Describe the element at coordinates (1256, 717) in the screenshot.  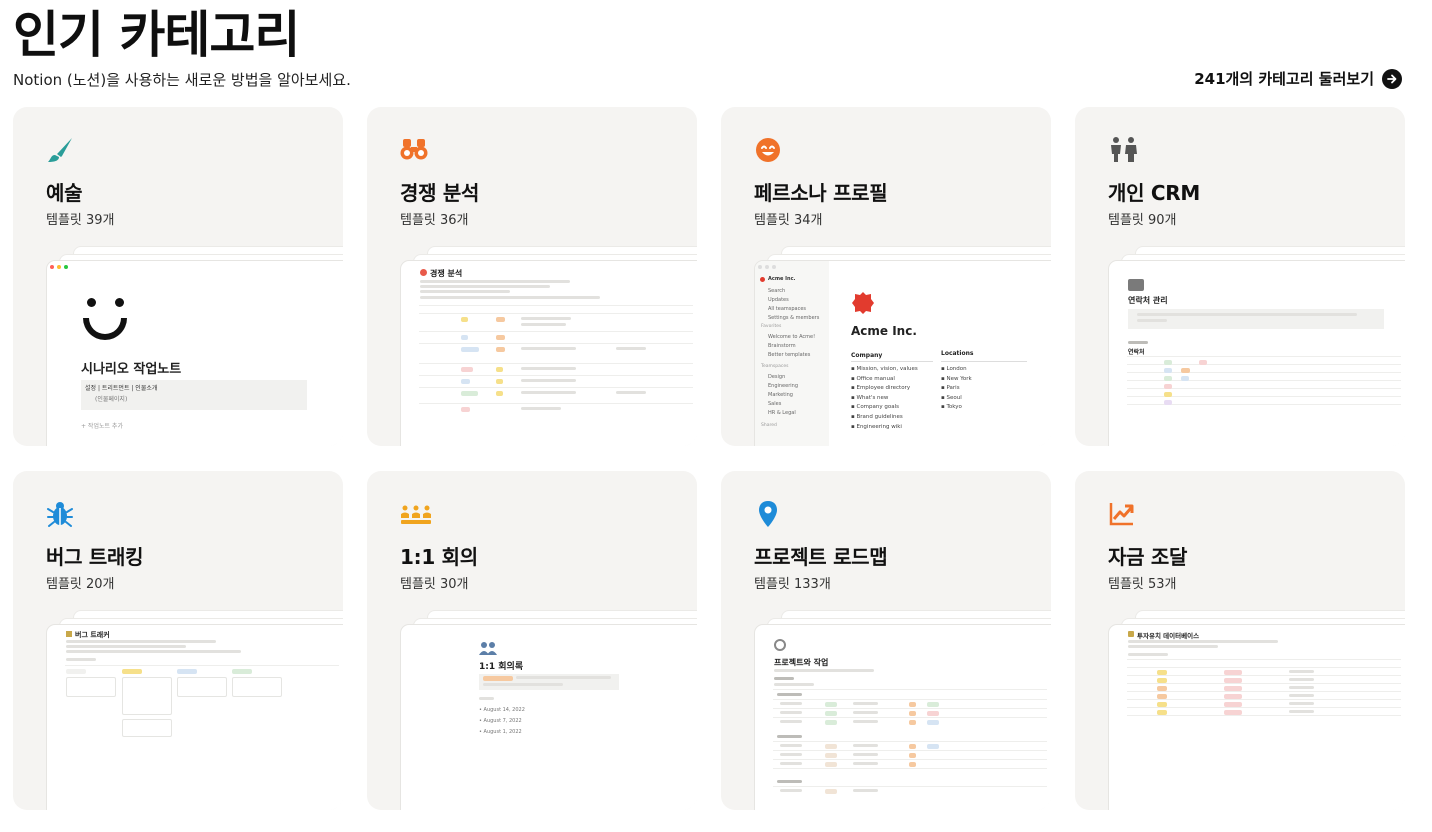
I see `template-preview: 투자유치 데이터베이스` at that location.